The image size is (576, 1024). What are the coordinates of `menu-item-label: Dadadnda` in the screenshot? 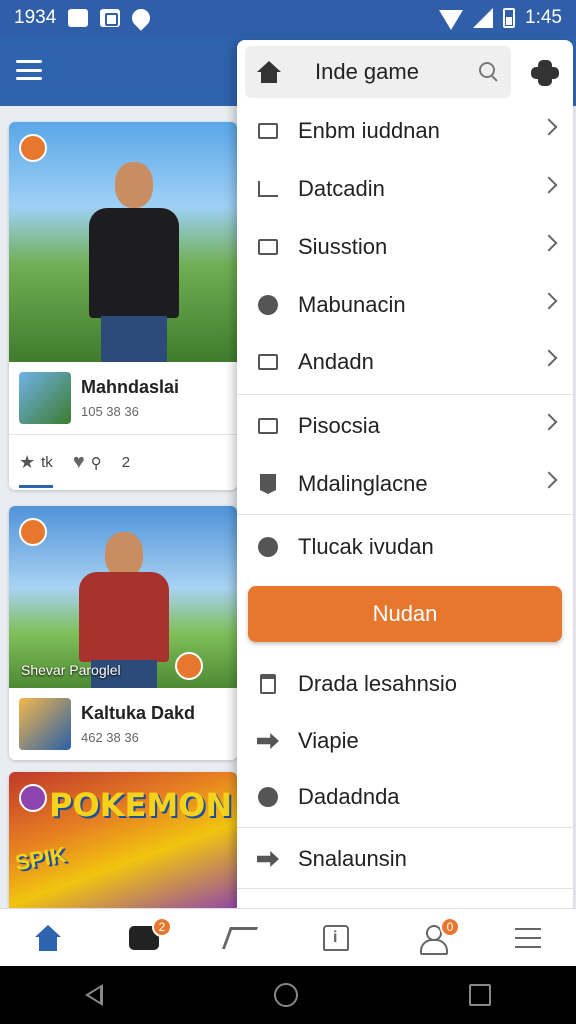 It's located at (349, 796).